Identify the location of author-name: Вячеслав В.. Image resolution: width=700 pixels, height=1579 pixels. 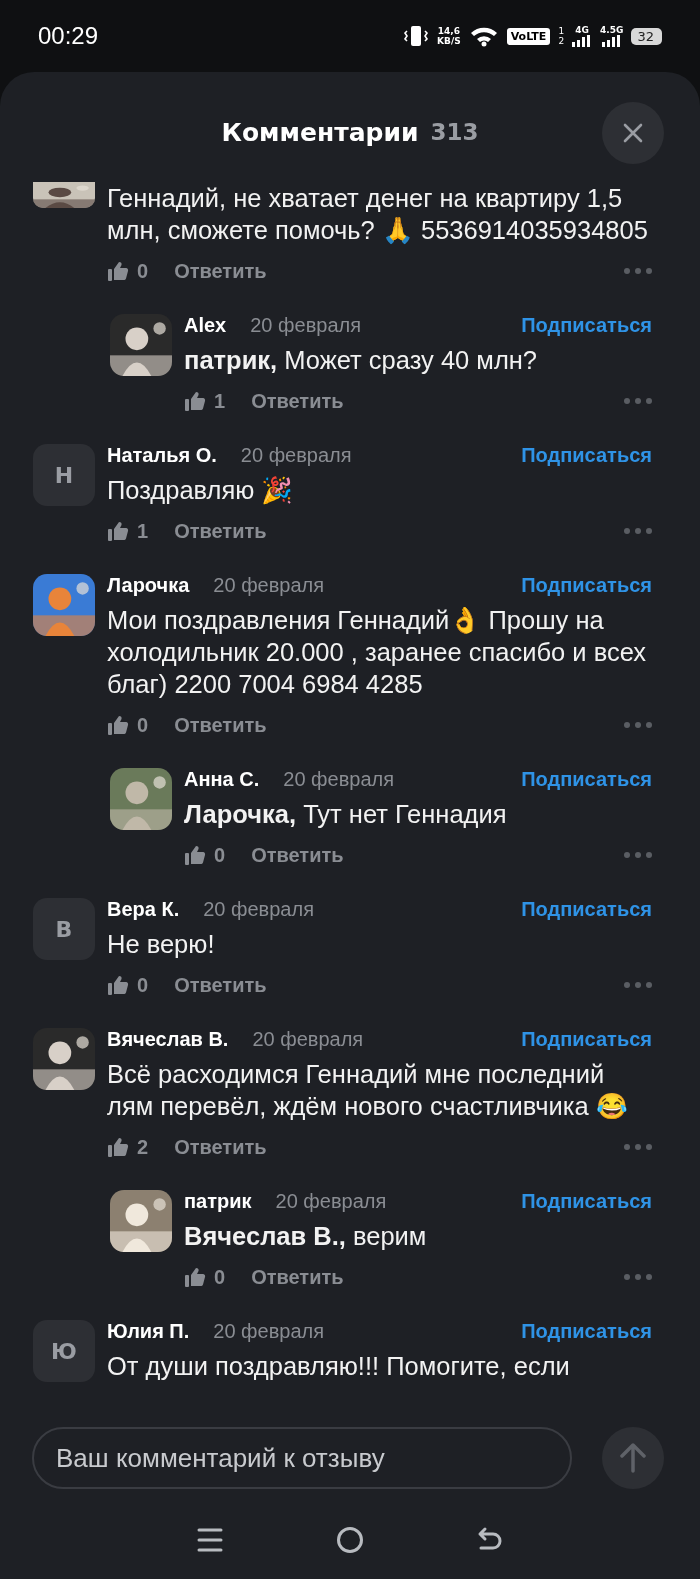
(168, 1039).